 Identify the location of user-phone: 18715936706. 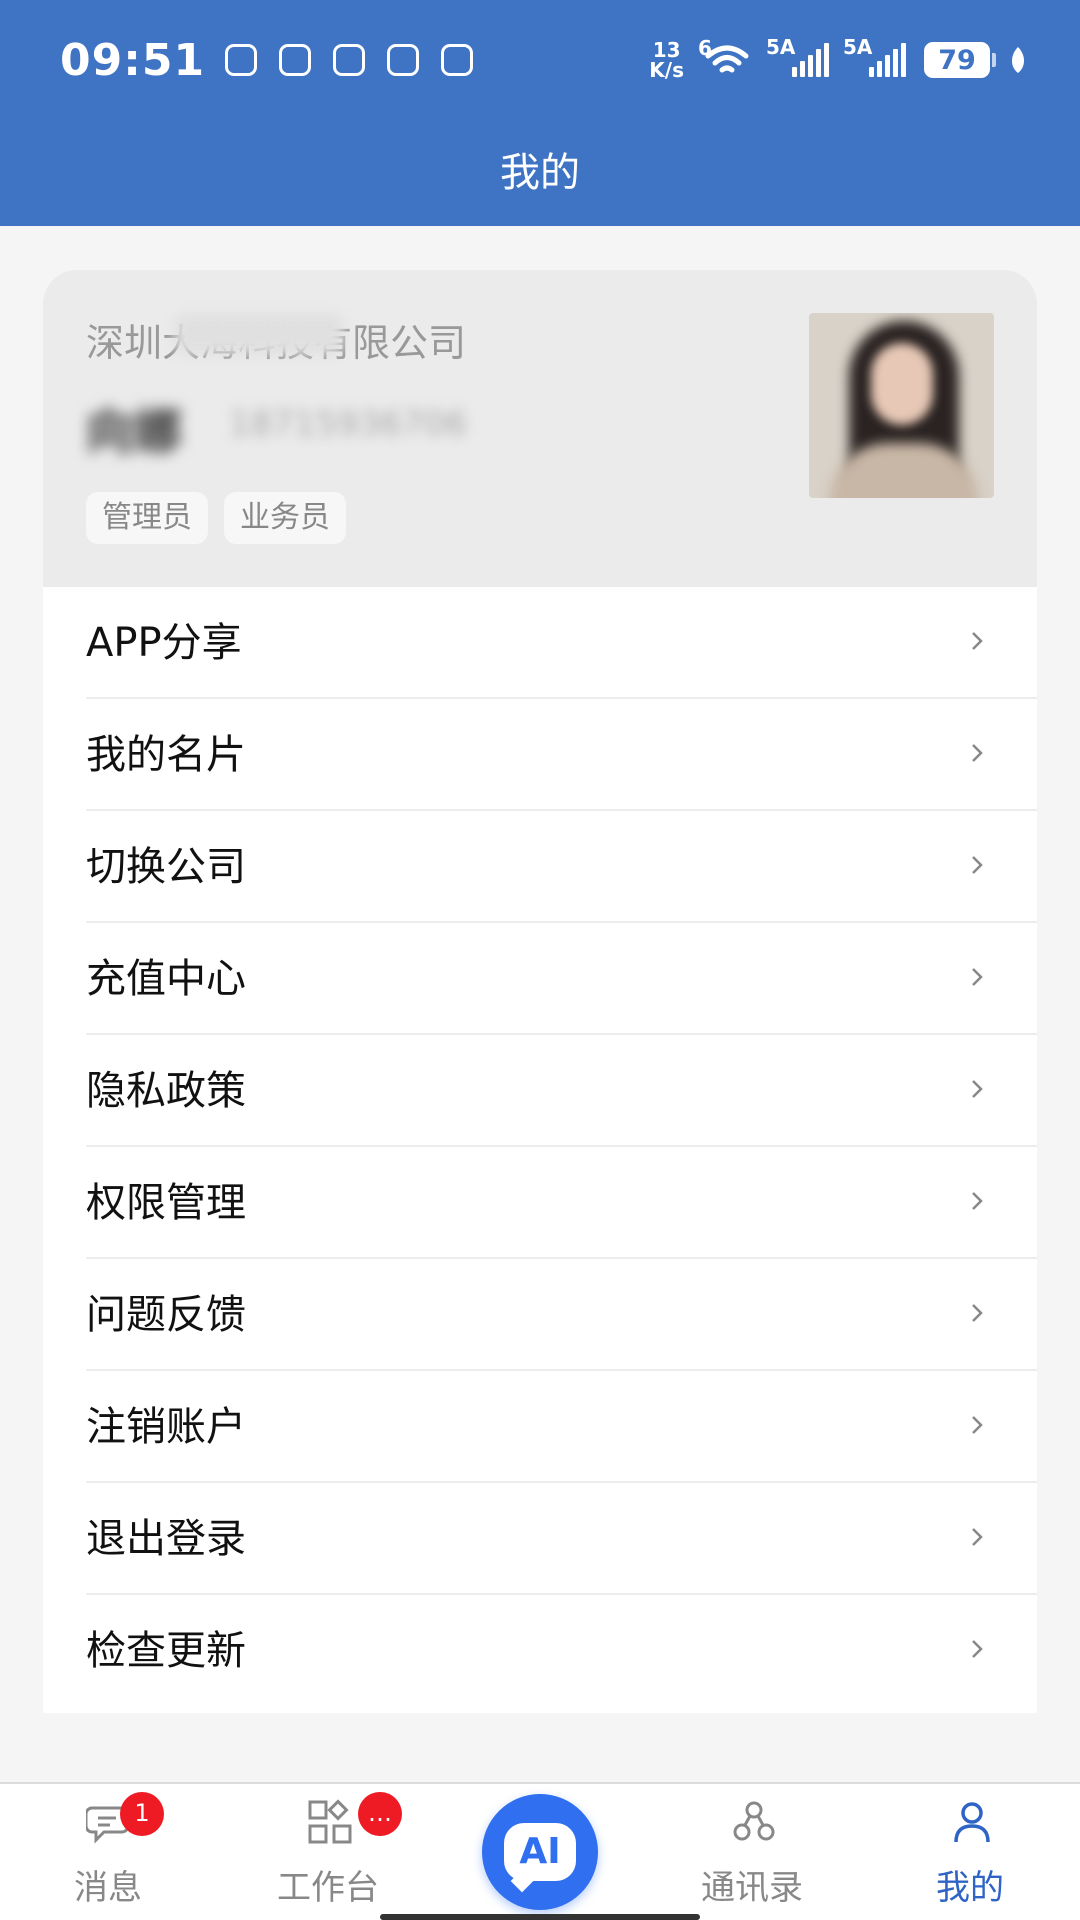
(348, 424).